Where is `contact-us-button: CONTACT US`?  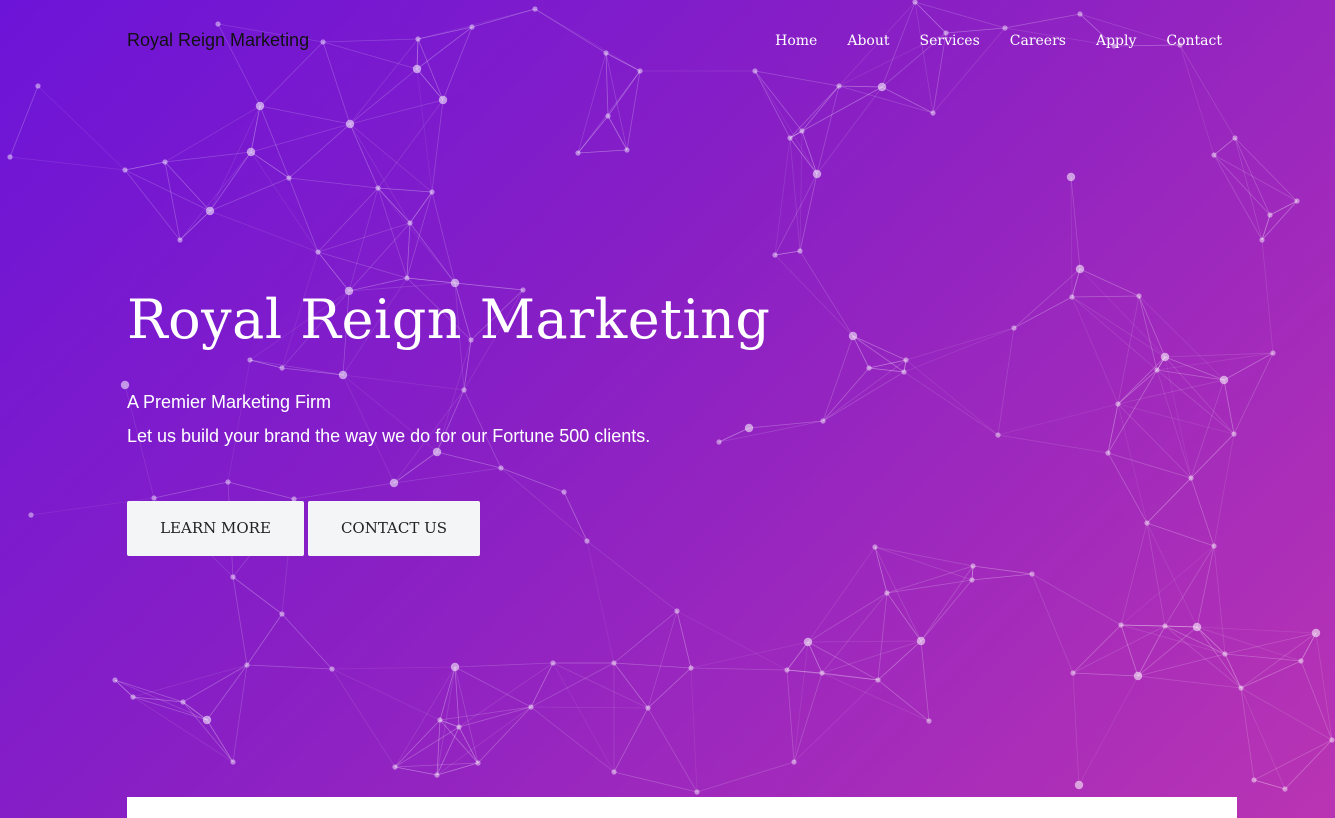 contact-us-button: CONTACT US is located at coordinates (394, 528).